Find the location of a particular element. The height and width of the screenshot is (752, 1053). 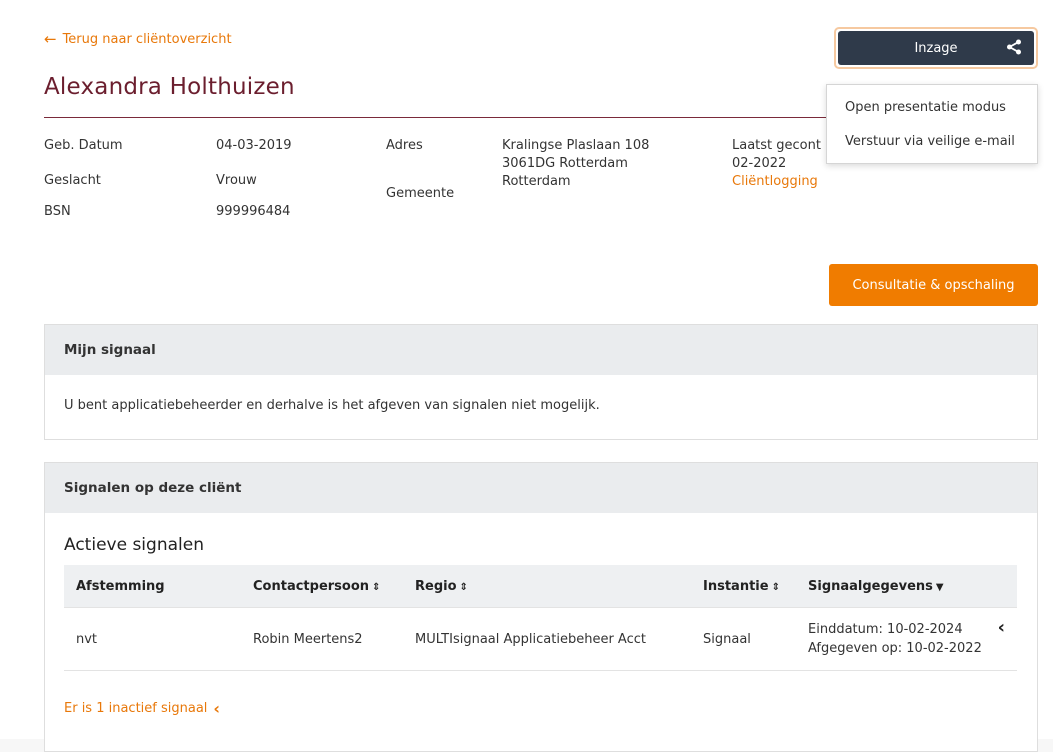

column-afstemming: Afstemming is located at coordinates (152, 586).